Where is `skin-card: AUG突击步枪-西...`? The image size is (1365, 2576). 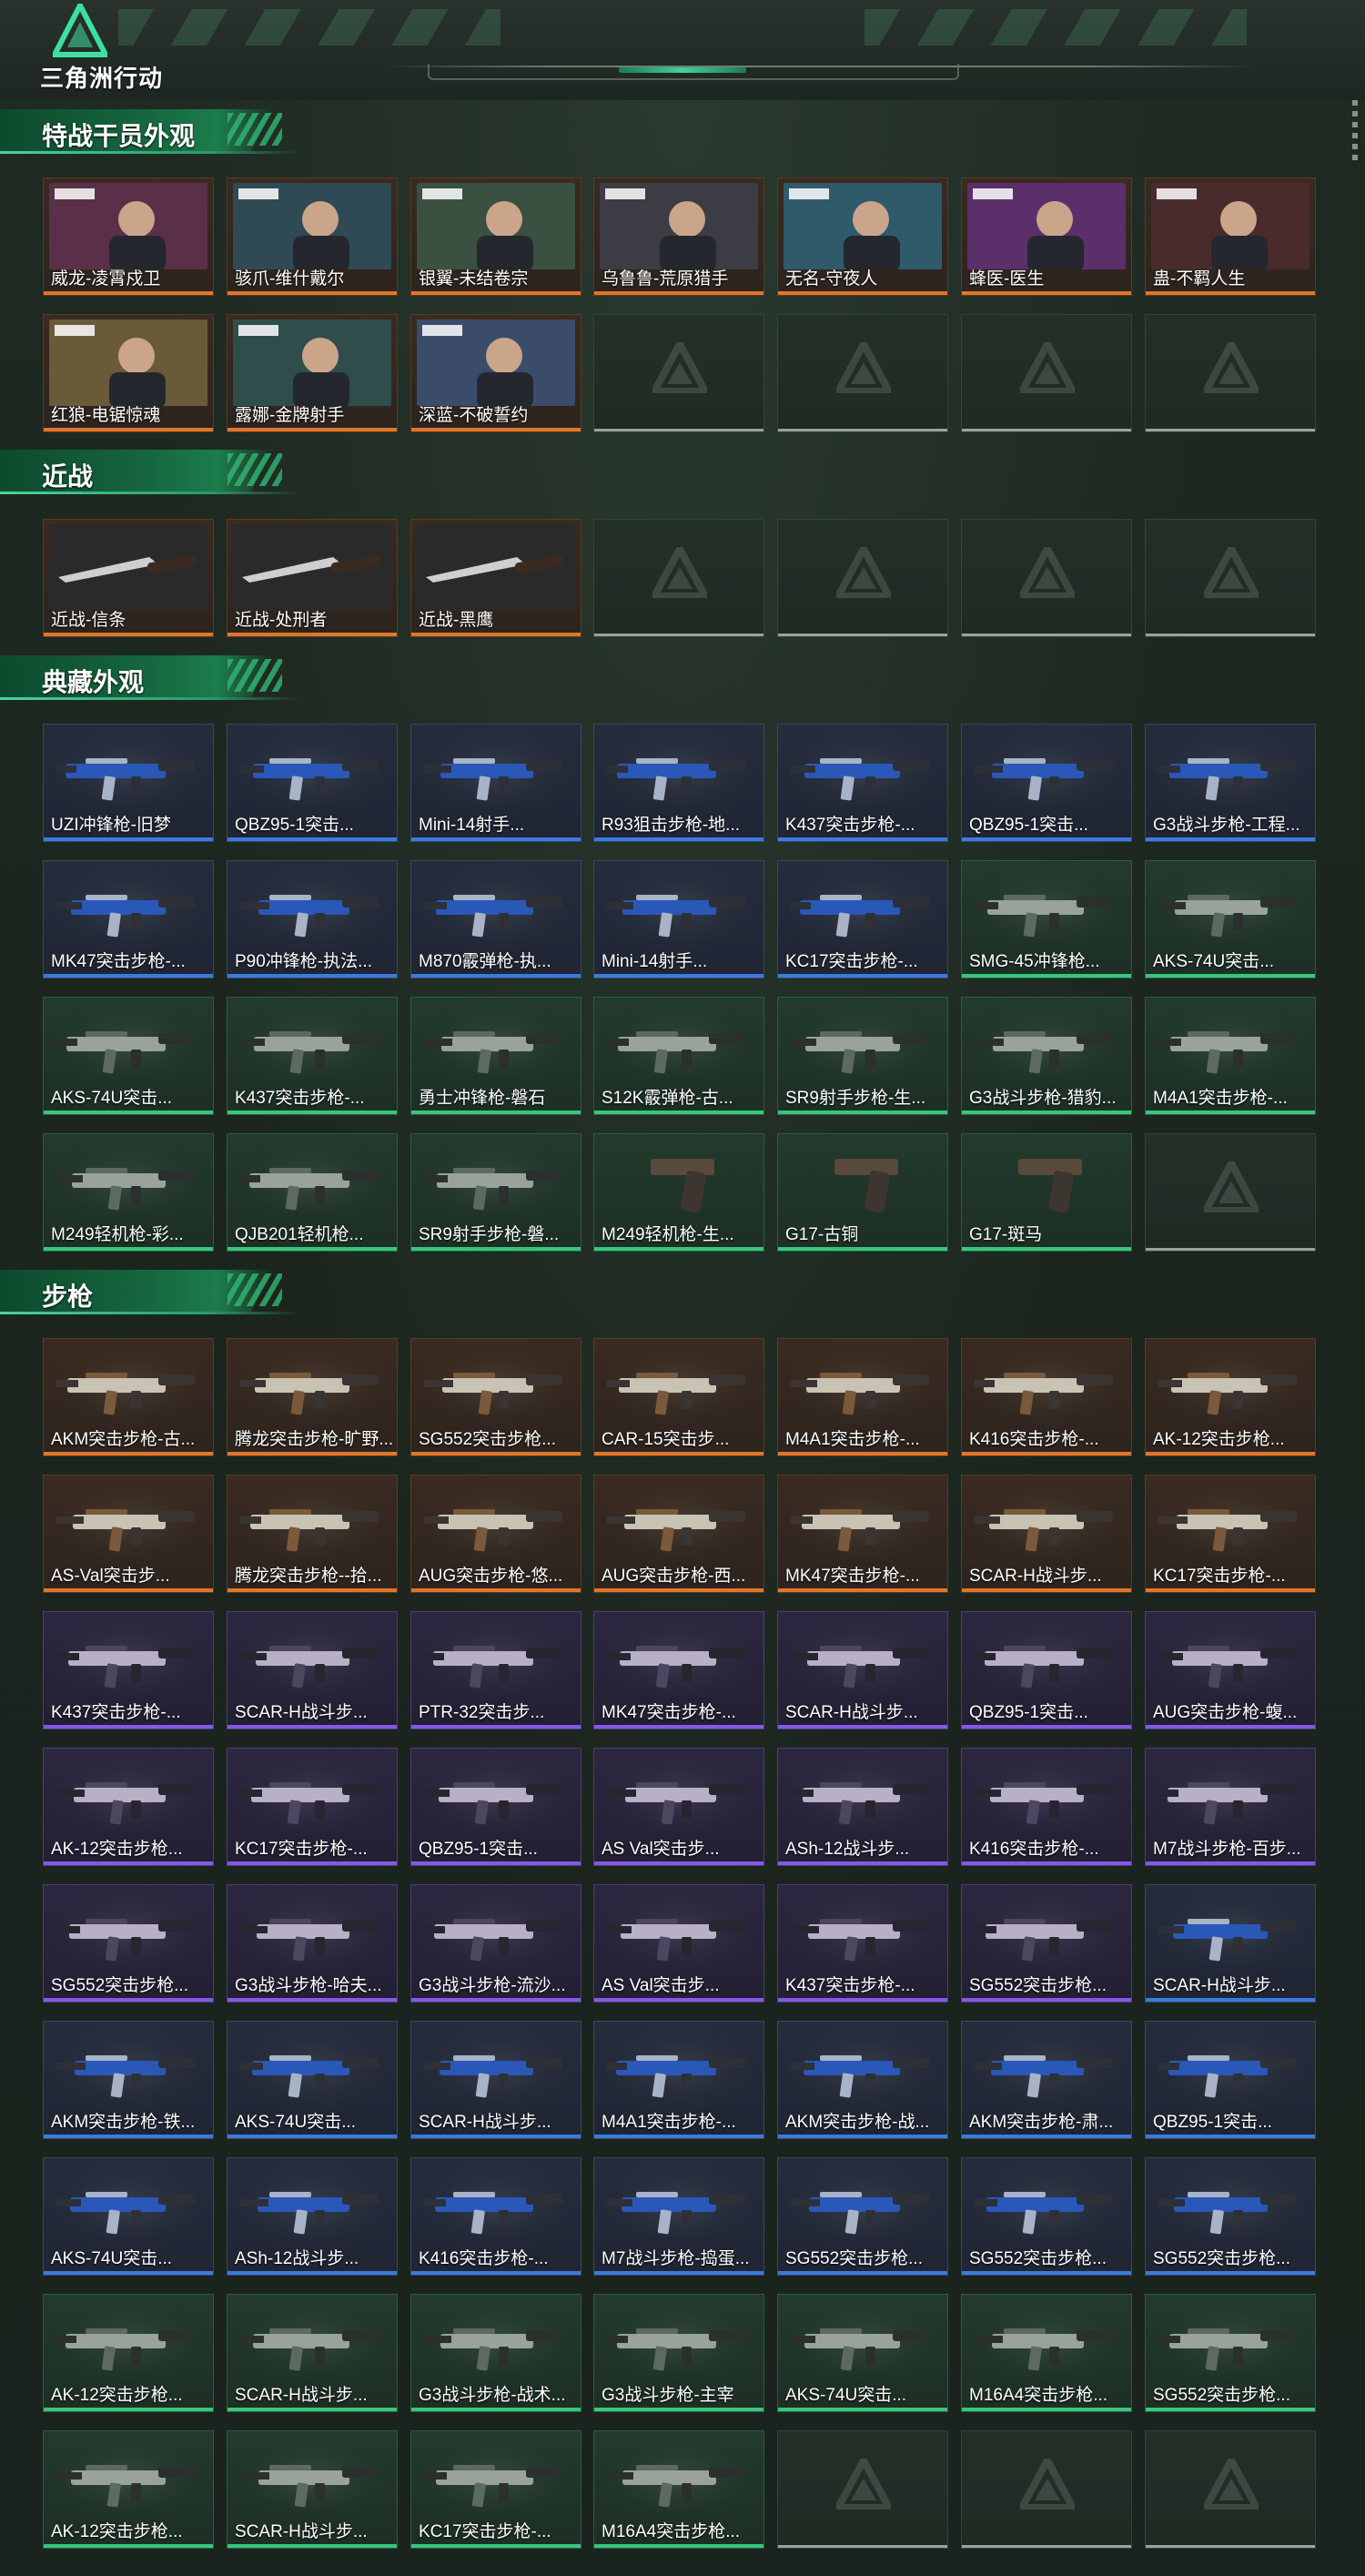
skin-card: AUG突击步枪-西... is located at coordinates (679, 1534).